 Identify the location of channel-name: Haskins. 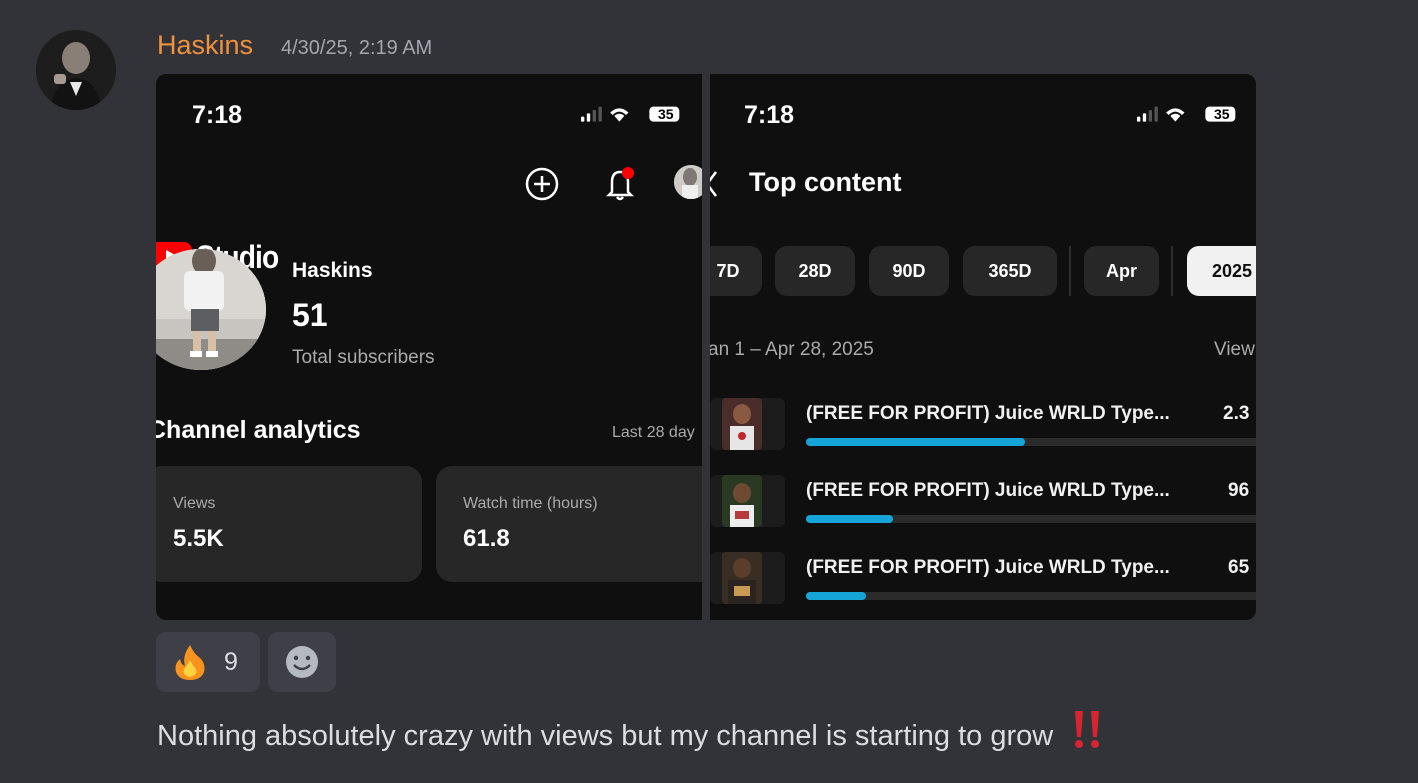
(332, 270).